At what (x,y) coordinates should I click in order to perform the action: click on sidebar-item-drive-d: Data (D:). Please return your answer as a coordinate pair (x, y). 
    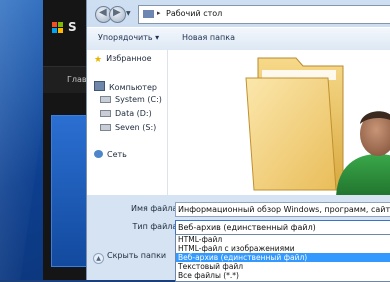
    Looking at the image, I should click on (126, 113).